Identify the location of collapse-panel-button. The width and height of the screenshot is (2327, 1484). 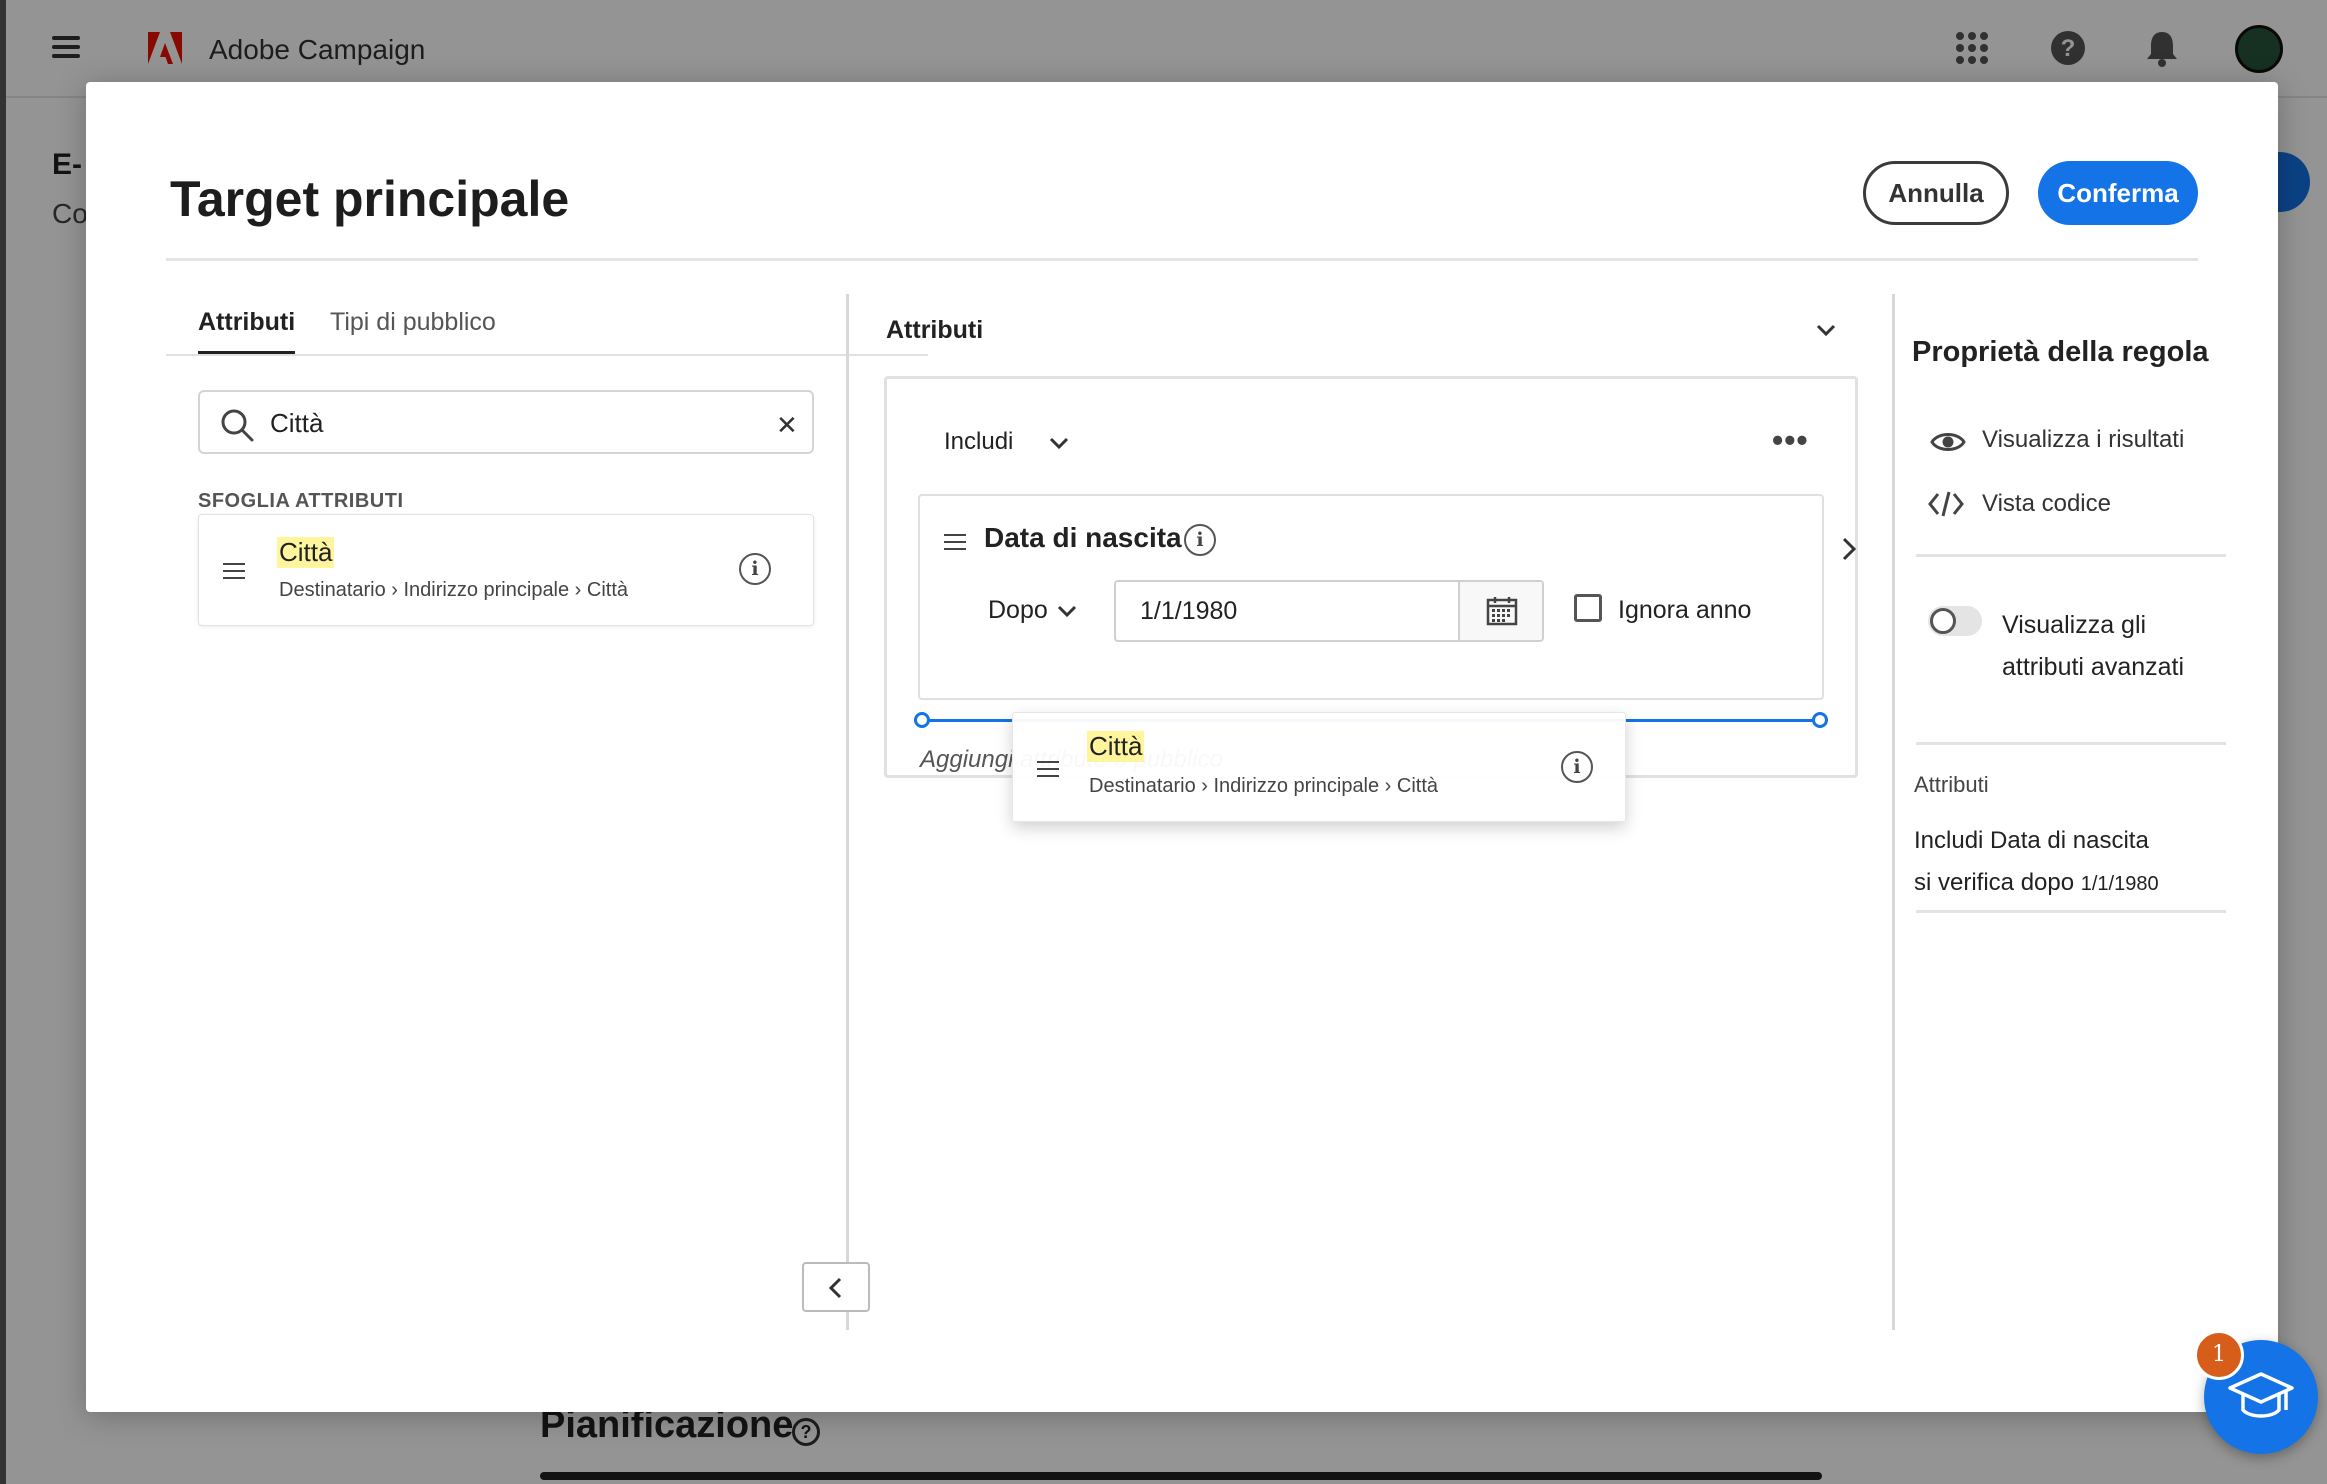
(836, 1287).